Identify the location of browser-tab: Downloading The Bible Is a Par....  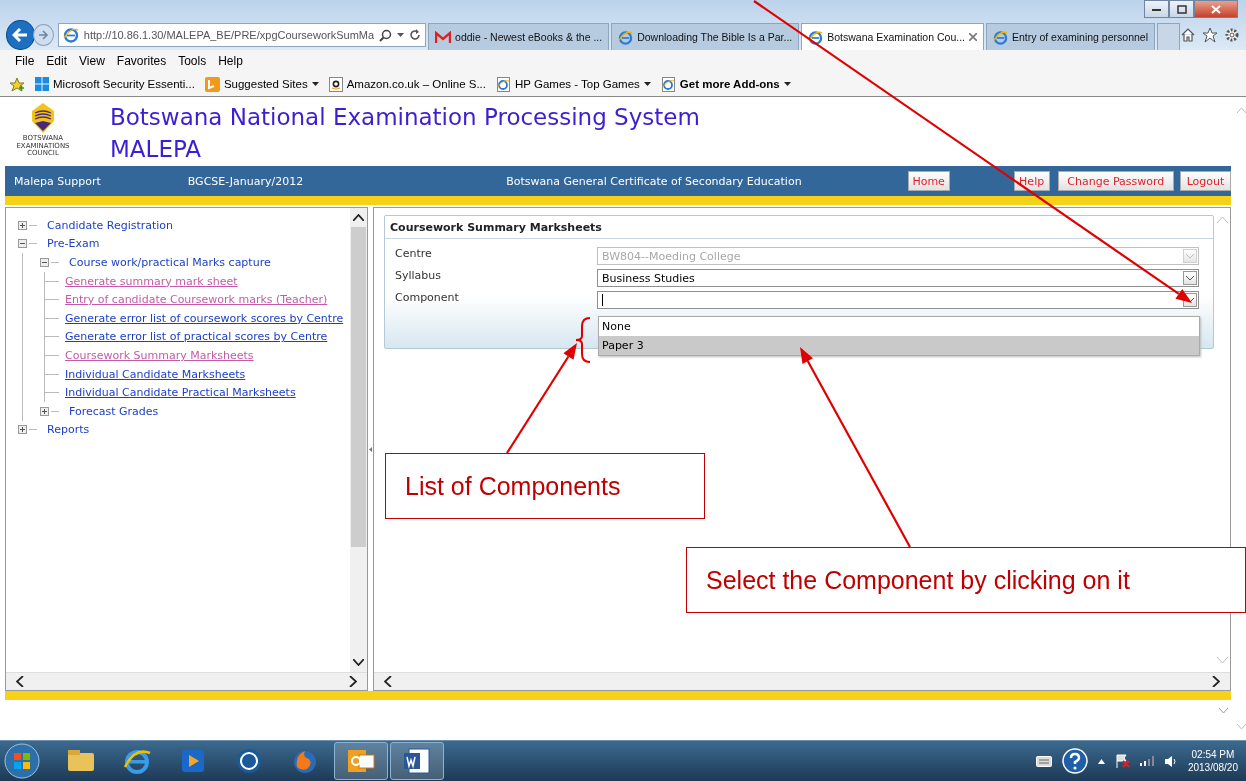
(705, 36).